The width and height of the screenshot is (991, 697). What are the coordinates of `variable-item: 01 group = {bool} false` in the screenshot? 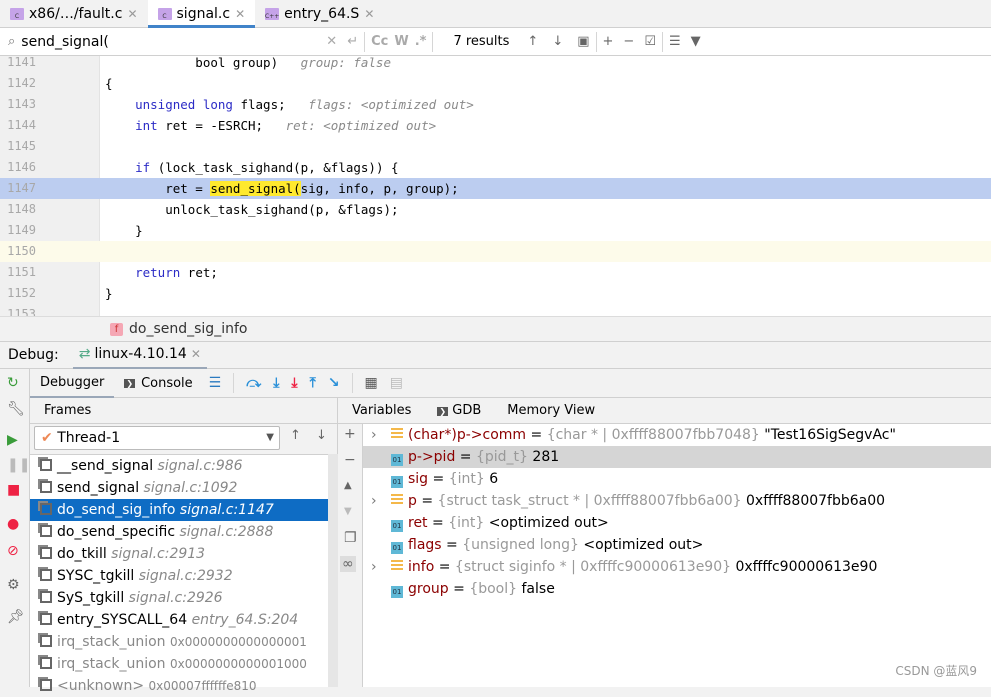 It's located at (677, 589).